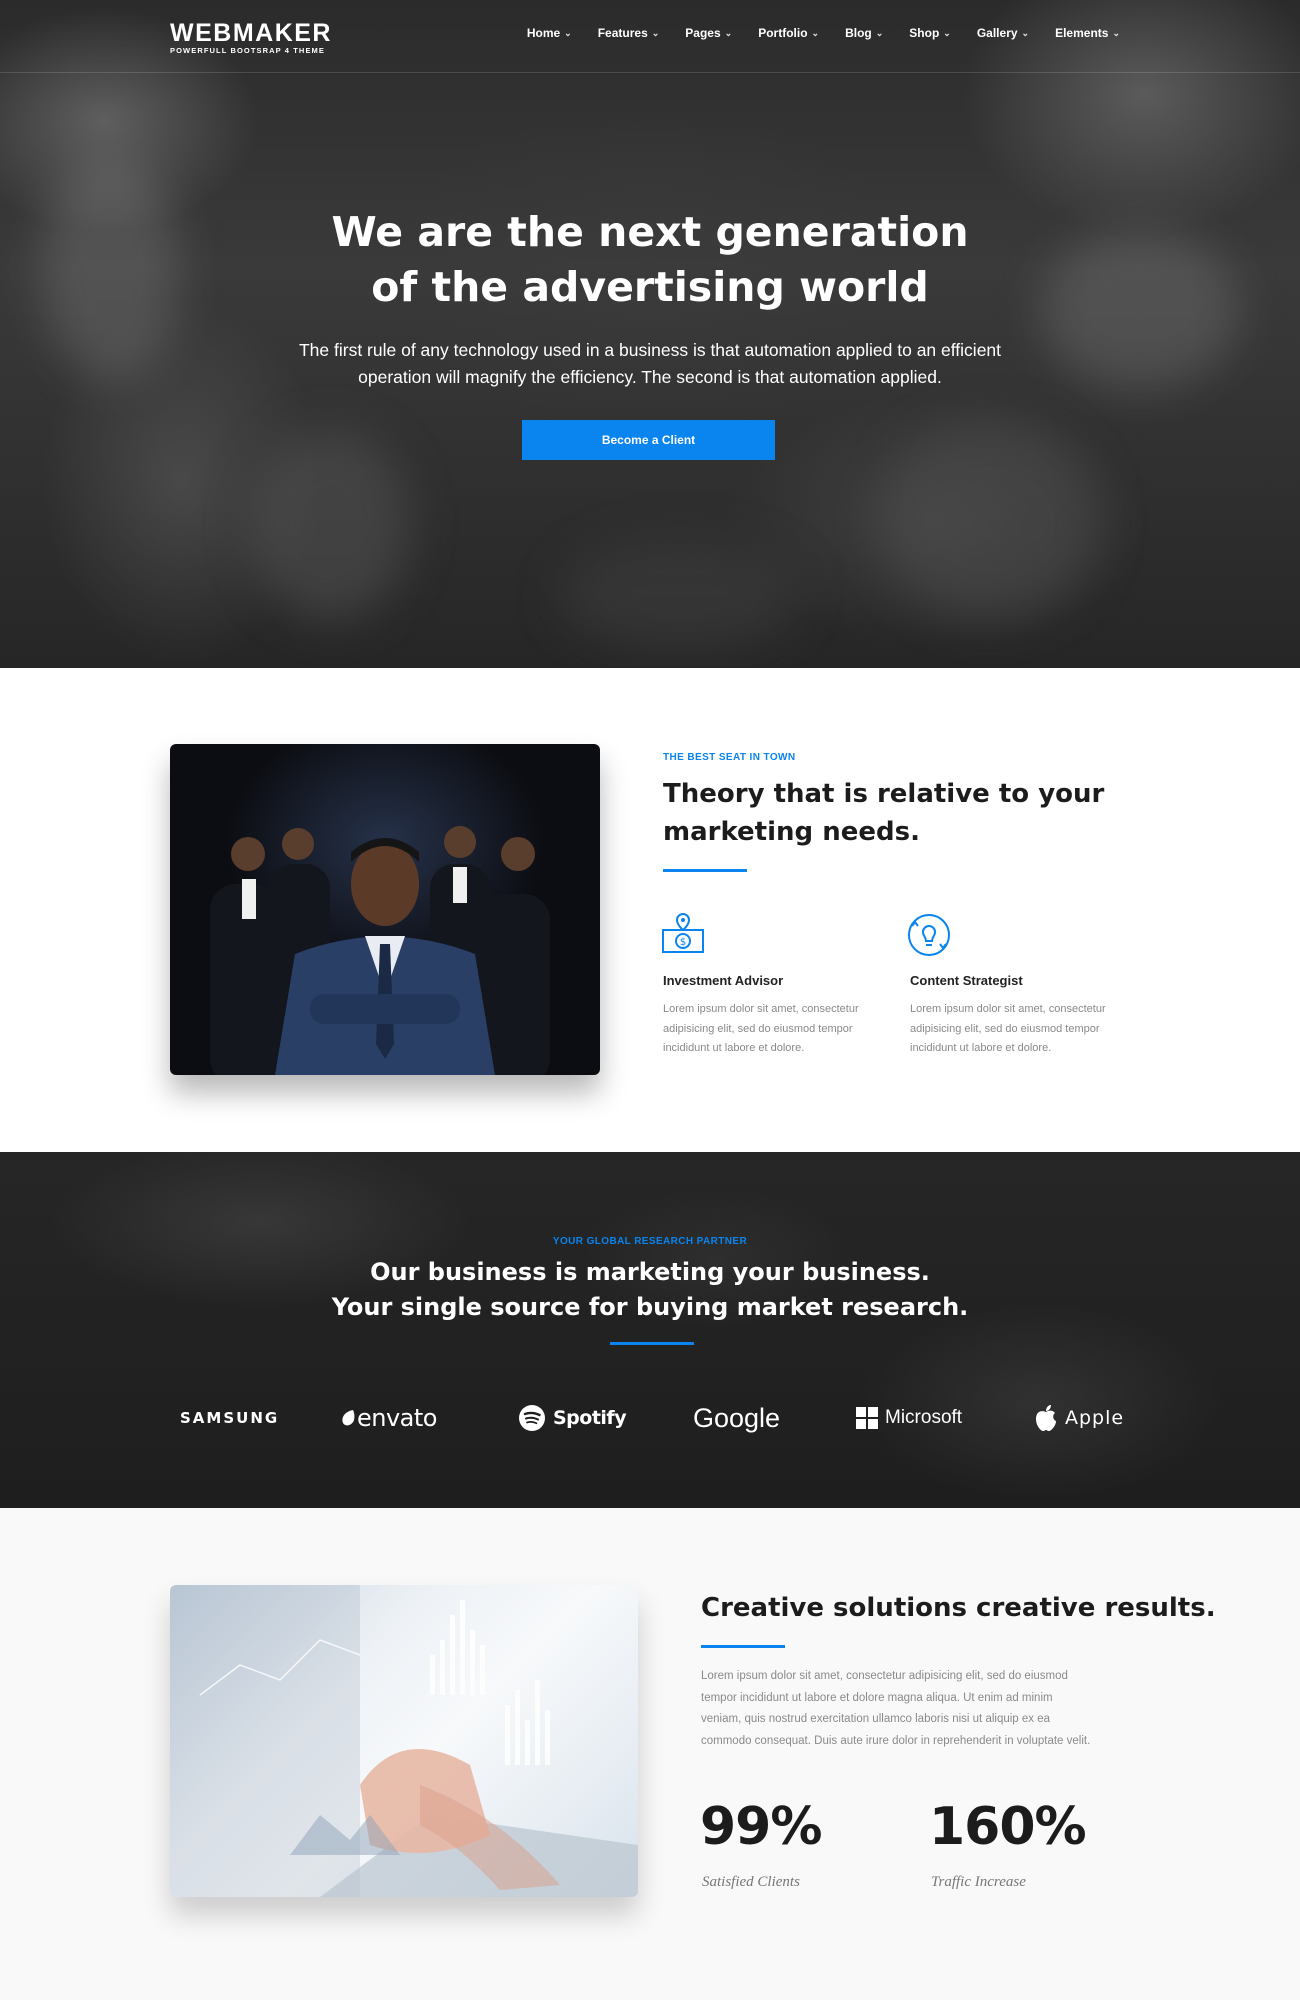 The height and width of the screenshot is (2000, 1300). I want to click on nav-item-gallery: Gallery ⌄, so click(1003, 33).